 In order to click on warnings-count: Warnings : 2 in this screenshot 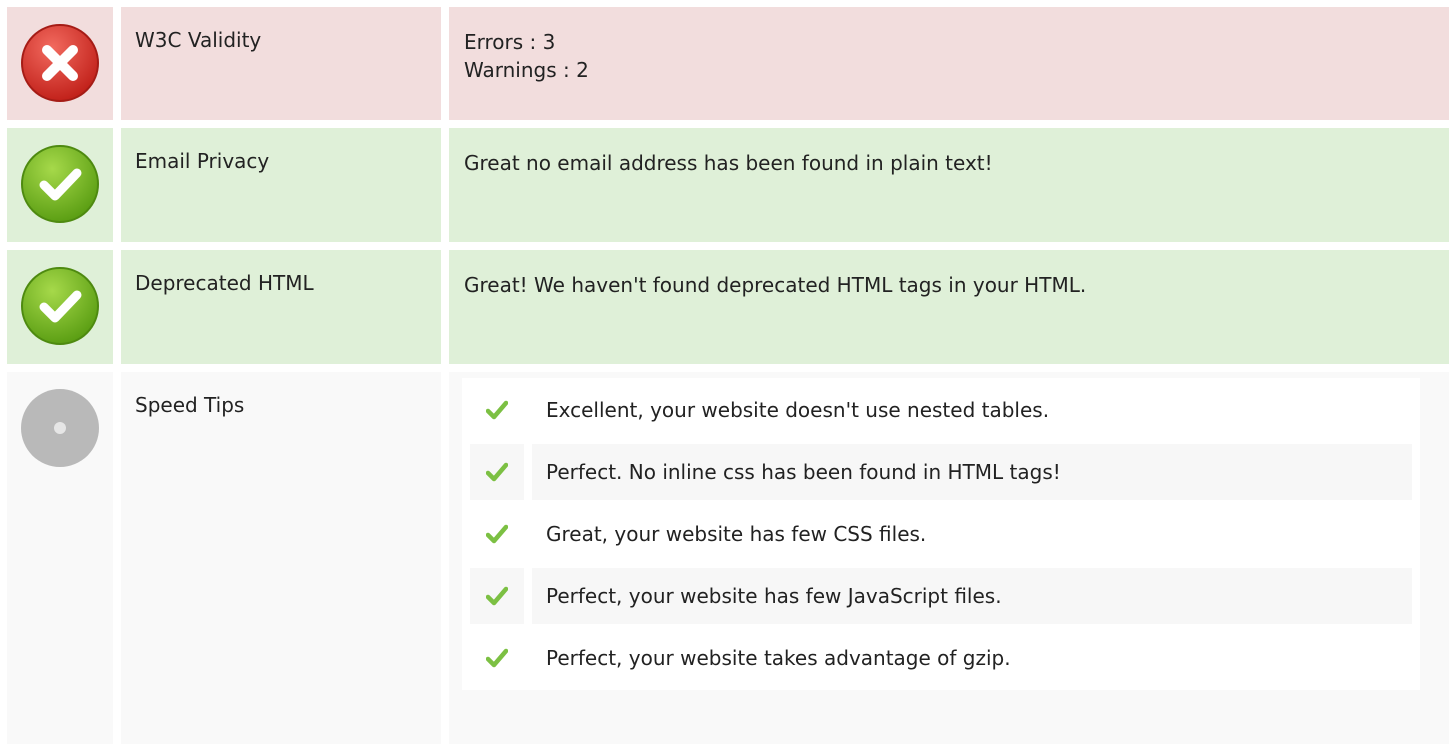, I will do `click(526, 70)`.